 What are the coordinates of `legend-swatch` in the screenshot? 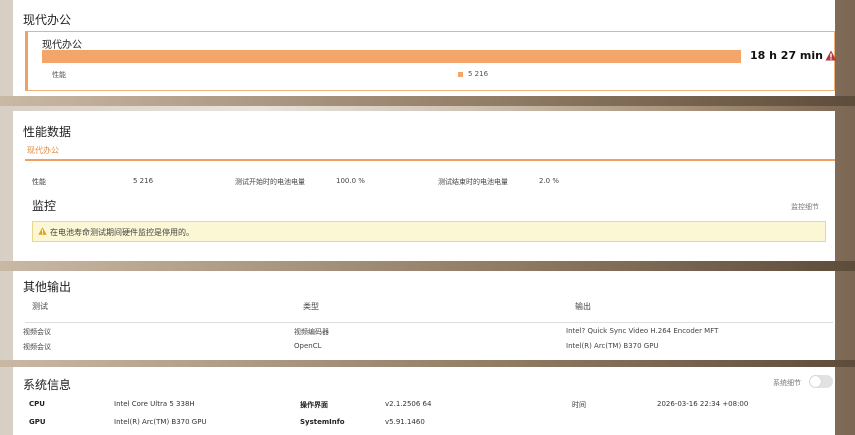 It's located at (460, 74).